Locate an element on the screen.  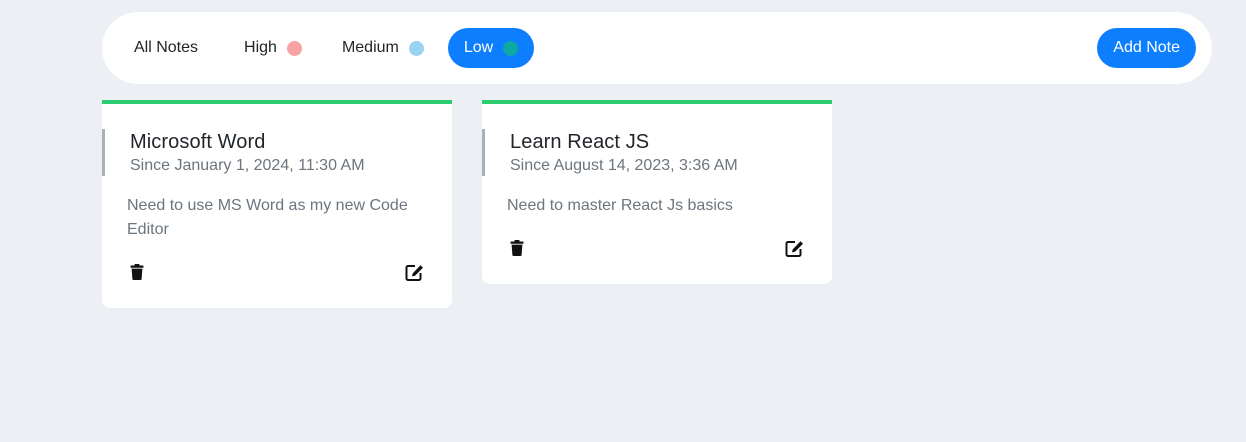
filter-low: Low is located at coordinates (491, 48).